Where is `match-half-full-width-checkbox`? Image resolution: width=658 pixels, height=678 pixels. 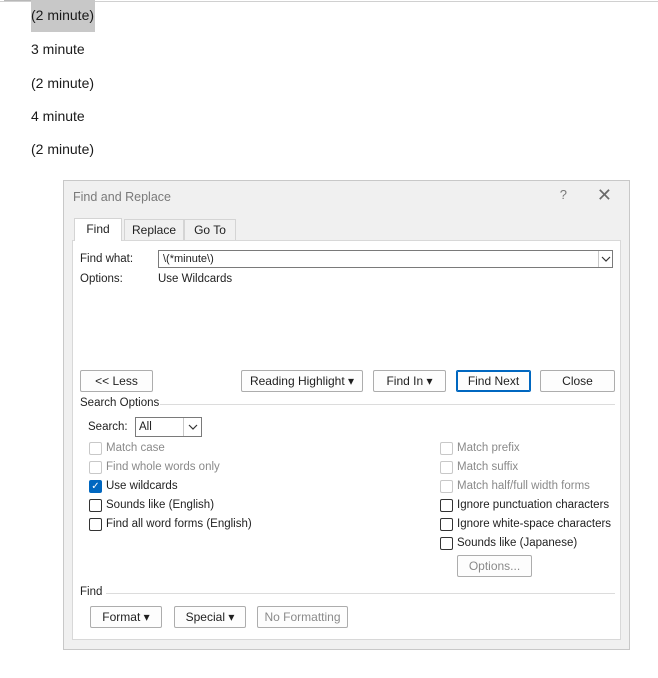 match-half-full-width-checkbox is located at coordinates (446, 486).